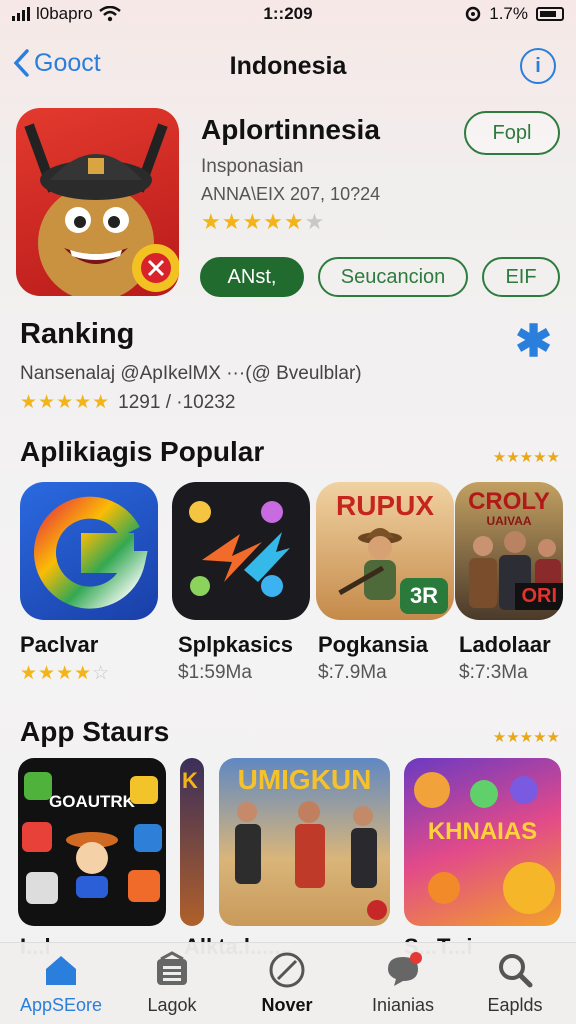 The height and width of the screenshot is (1024, 576). I want to click on slash-circle-icon, so click(287, 970).